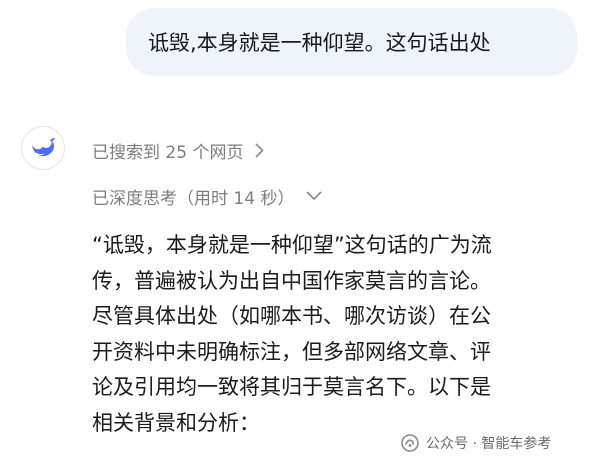  What do you see at coordinates (291, 280) in the screenshot?
I see `answer-line: 传，普遍被认为出自中国作家莫言的言论。` at bounding box center [291, 280].